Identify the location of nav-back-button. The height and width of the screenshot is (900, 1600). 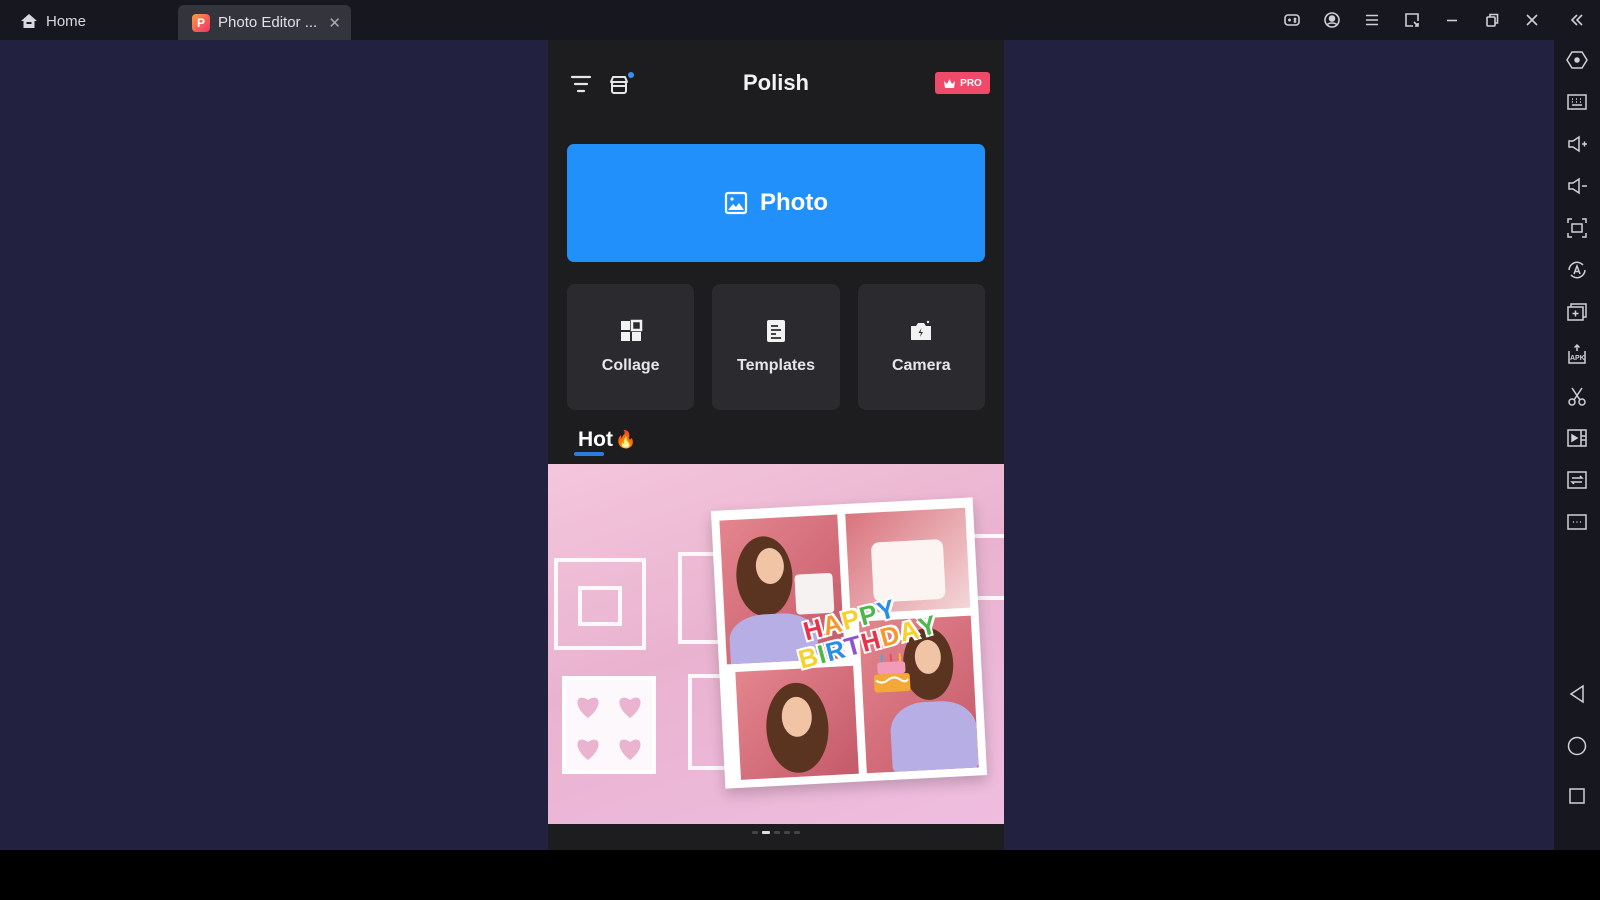
(1577, 694).